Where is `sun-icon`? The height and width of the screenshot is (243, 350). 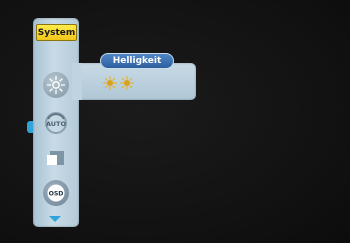 sun-icon is located at coordinates (56, 85).